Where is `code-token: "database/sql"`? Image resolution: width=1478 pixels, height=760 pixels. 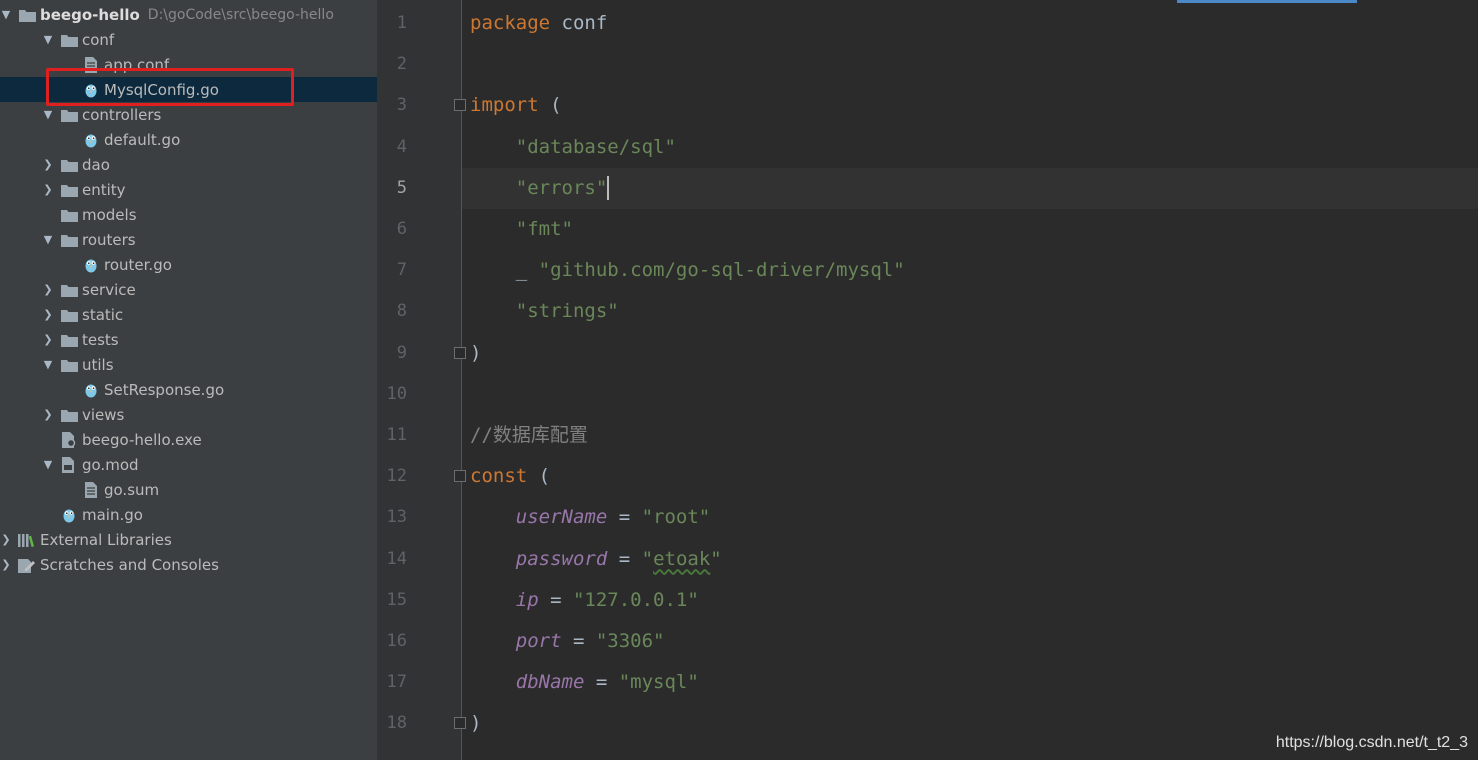
code-token: "database/sql" is located at coordinates (595, 146).